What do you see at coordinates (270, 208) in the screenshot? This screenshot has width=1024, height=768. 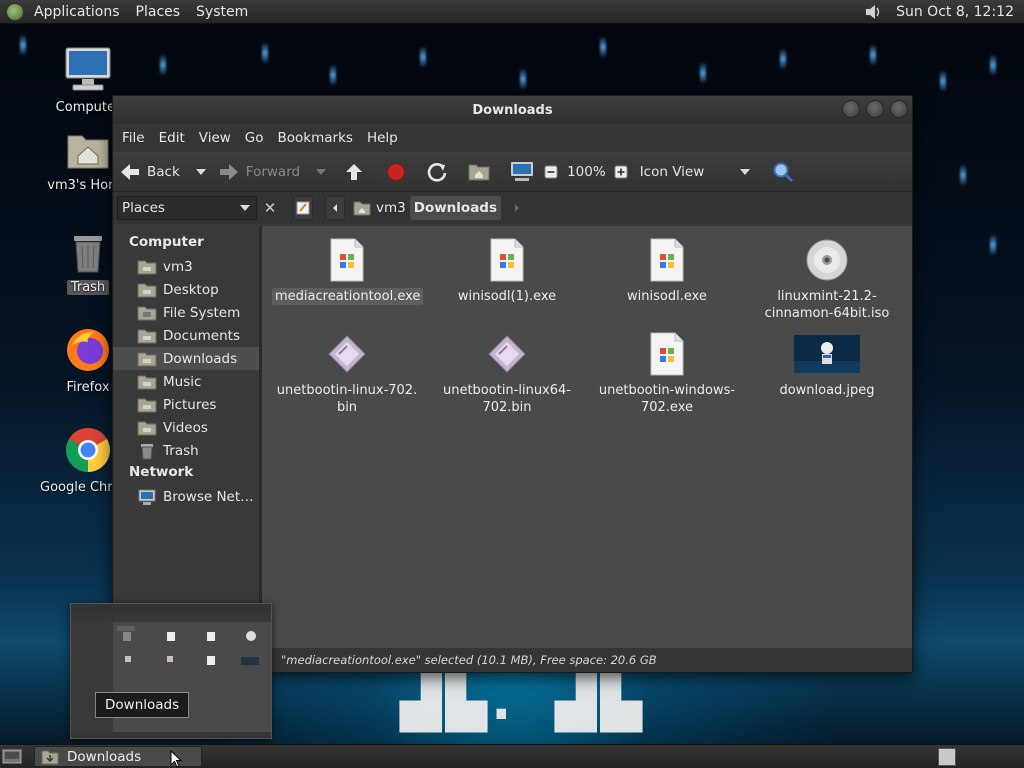 I see `close-sidebar-button: ✕` at bounding box center [270, 208].